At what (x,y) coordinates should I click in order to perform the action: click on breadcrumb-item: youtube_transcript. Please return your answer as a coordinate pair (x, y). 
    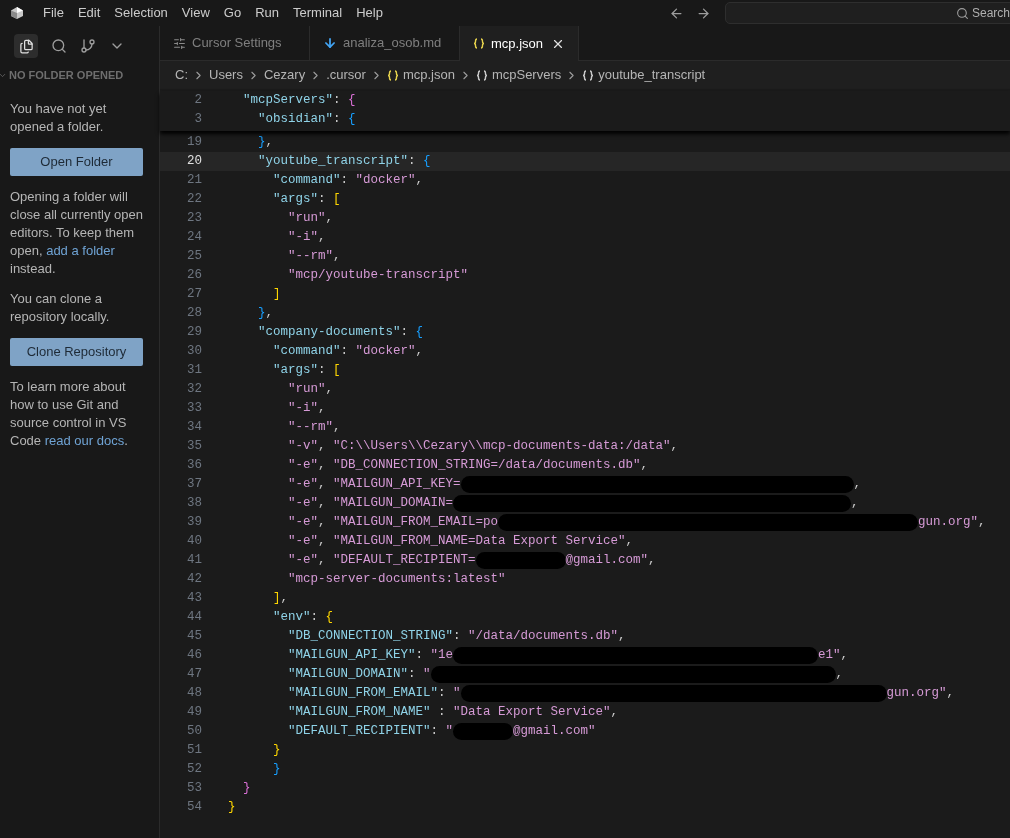
    Looking at the image, I should click on (652, 75).